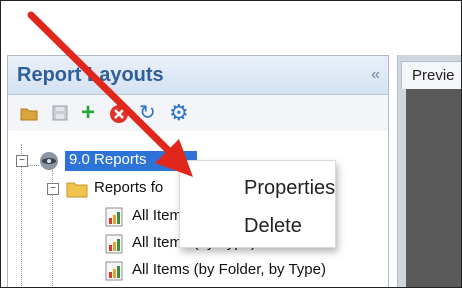  What do you see at coordinates (375, 75) in the screenshot?
I see `collapse-icon: «` at bounding box center [375, 75].